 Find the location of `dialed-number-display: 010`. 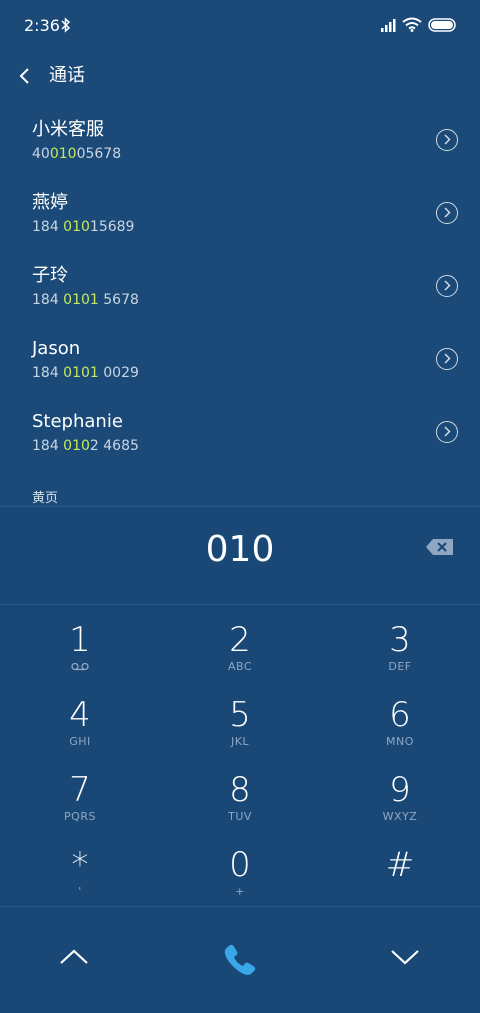

dialed-number-display: 010 is located at coordinates (240, 550).